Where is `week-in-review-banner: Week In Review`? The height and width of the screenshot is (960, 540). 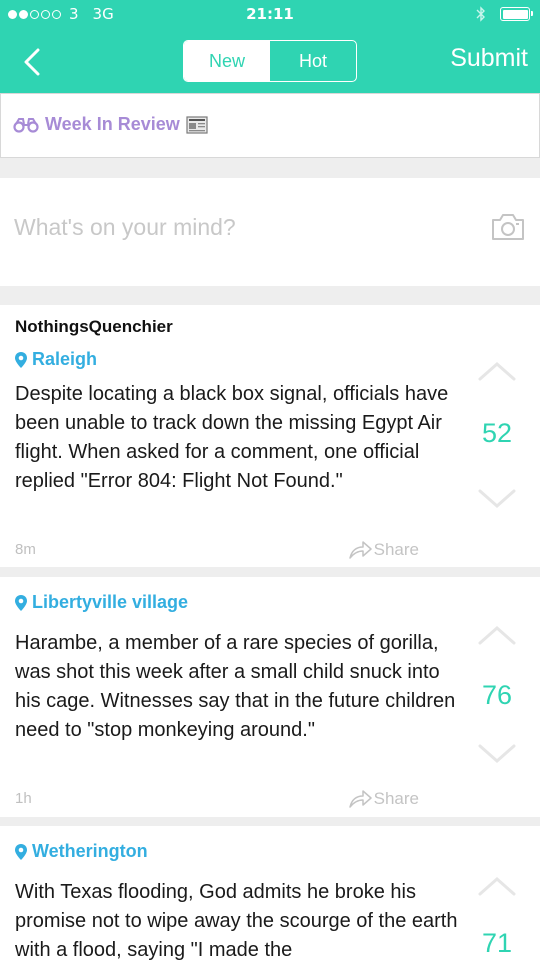 week-in-review-banner: Week In Review is located at coordinates (270, 125).